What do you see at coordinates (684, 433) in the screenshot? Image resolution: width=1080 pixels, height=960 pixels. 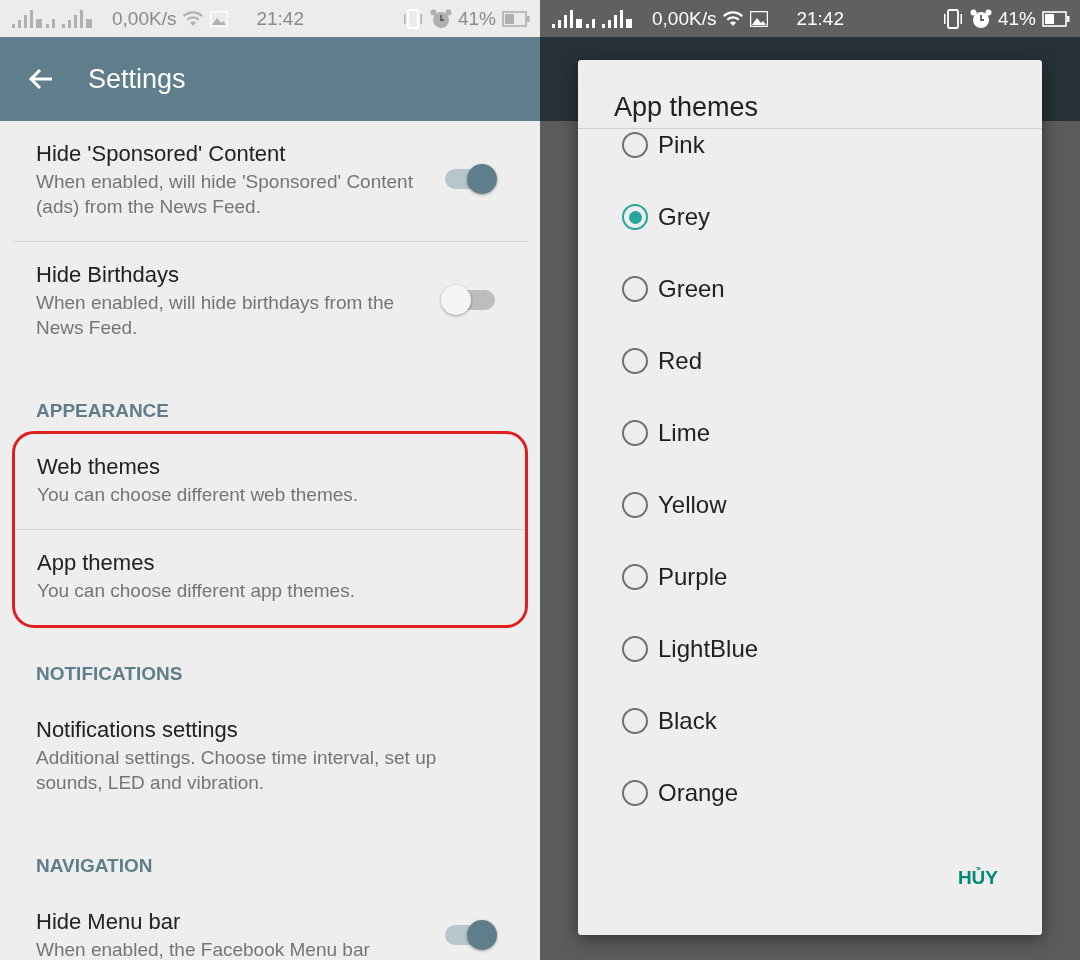 I see `option-label: Lime` at bounding box center [684, 433].